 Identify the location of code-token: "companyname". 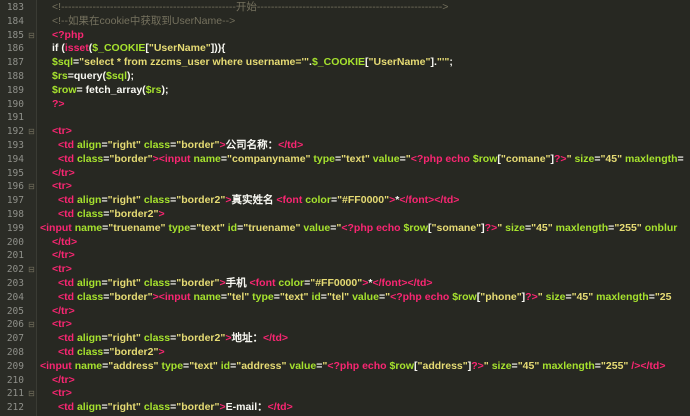
(269, 158).